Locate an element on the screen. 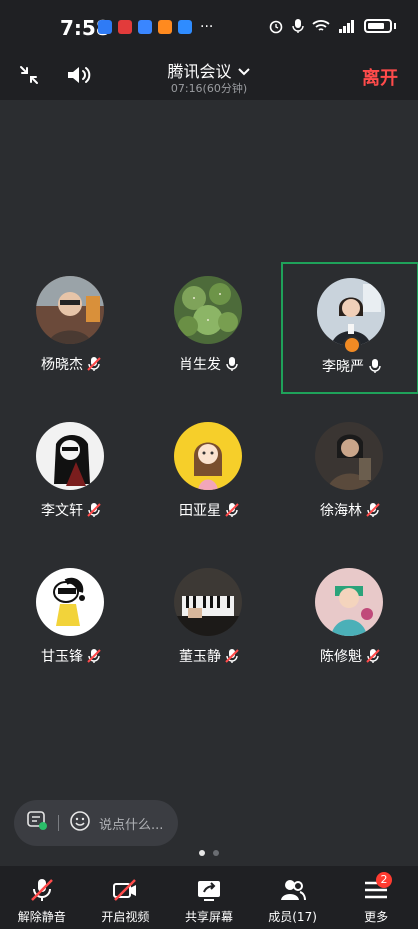 This screenshot has height=929, width=418. leave-button: 离开 is located at coordinates (380, 77).